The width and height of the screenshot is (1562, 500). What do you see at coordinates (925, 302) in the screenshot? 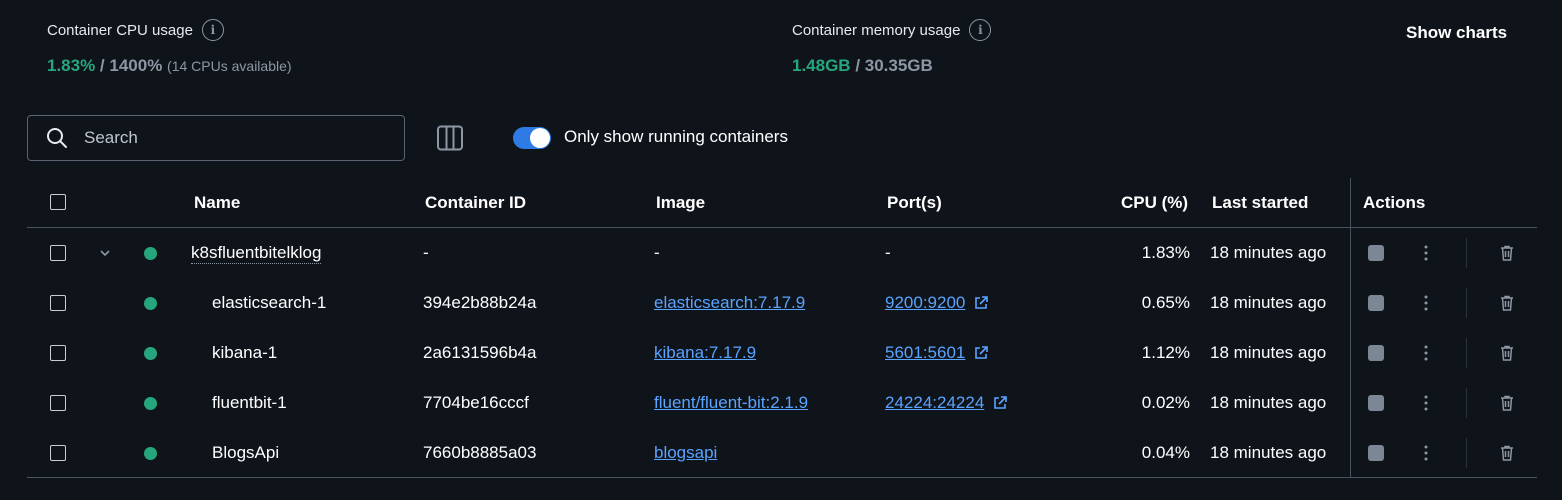
I see `port-link: 9200:9200` at bounding box center [925, 302].